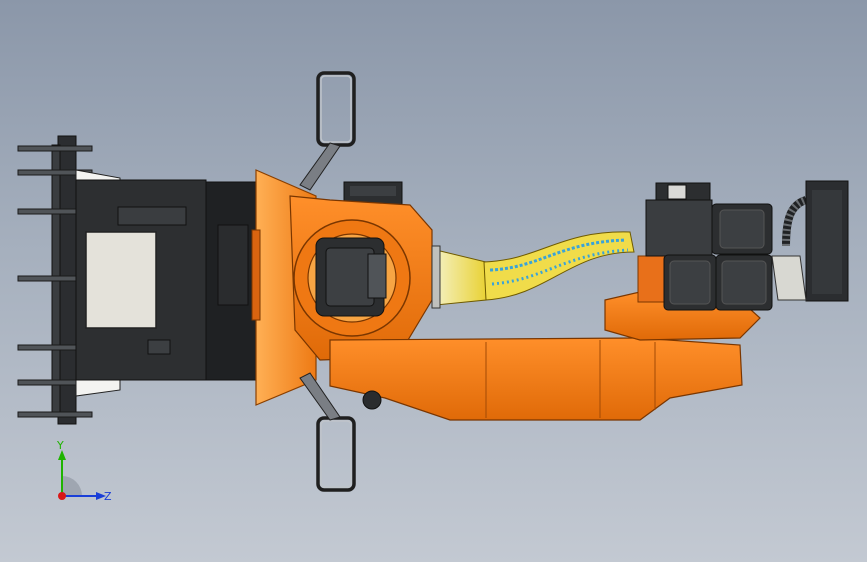 The width and height of the screenshot is (867, 562). Describe the element at coordinates (121, 280) in the screenshot. I see `motor-cover-panel` at that location.